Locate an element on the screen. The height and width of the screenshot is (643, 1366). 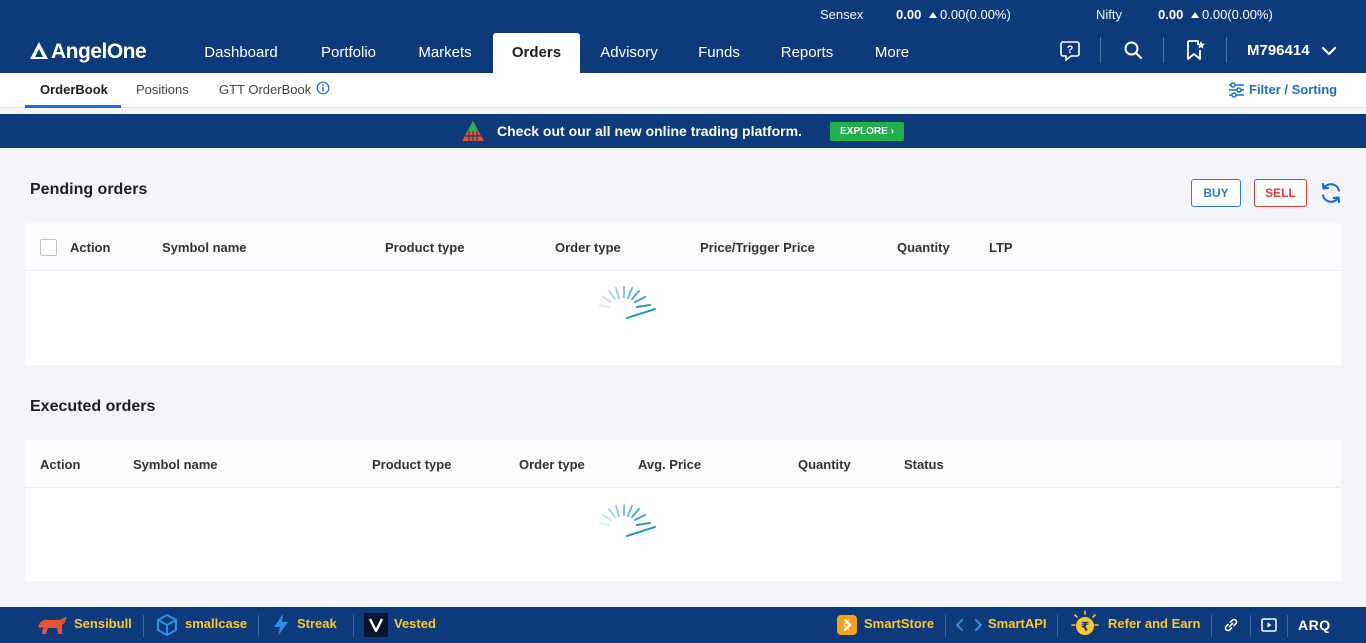
sensibull-label: Sensibull is located at coordinates (103, 623).